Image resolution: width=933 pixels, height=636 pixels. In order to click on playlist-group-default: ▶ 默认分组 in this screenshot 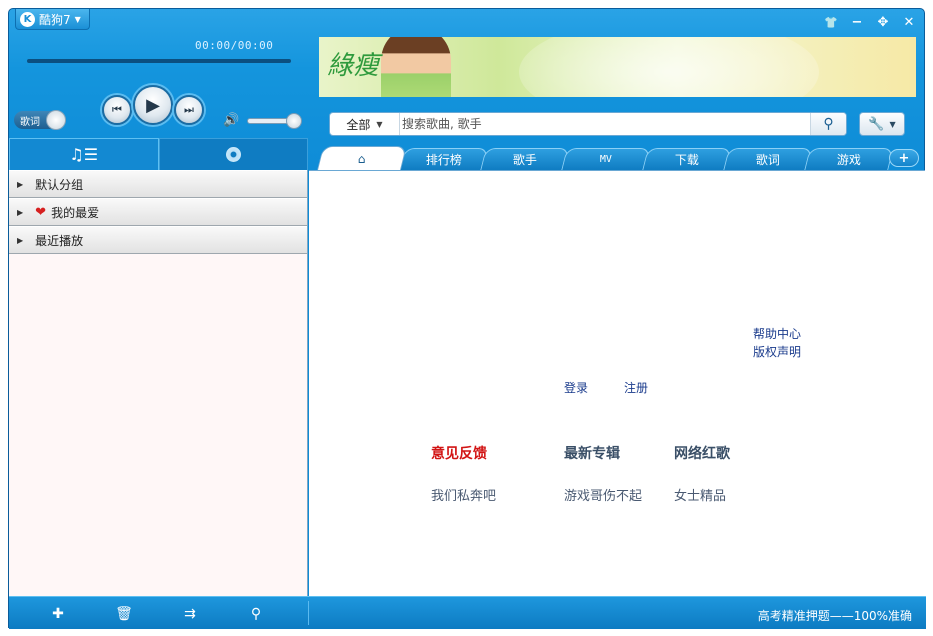, I will do `click(158, 184)`.